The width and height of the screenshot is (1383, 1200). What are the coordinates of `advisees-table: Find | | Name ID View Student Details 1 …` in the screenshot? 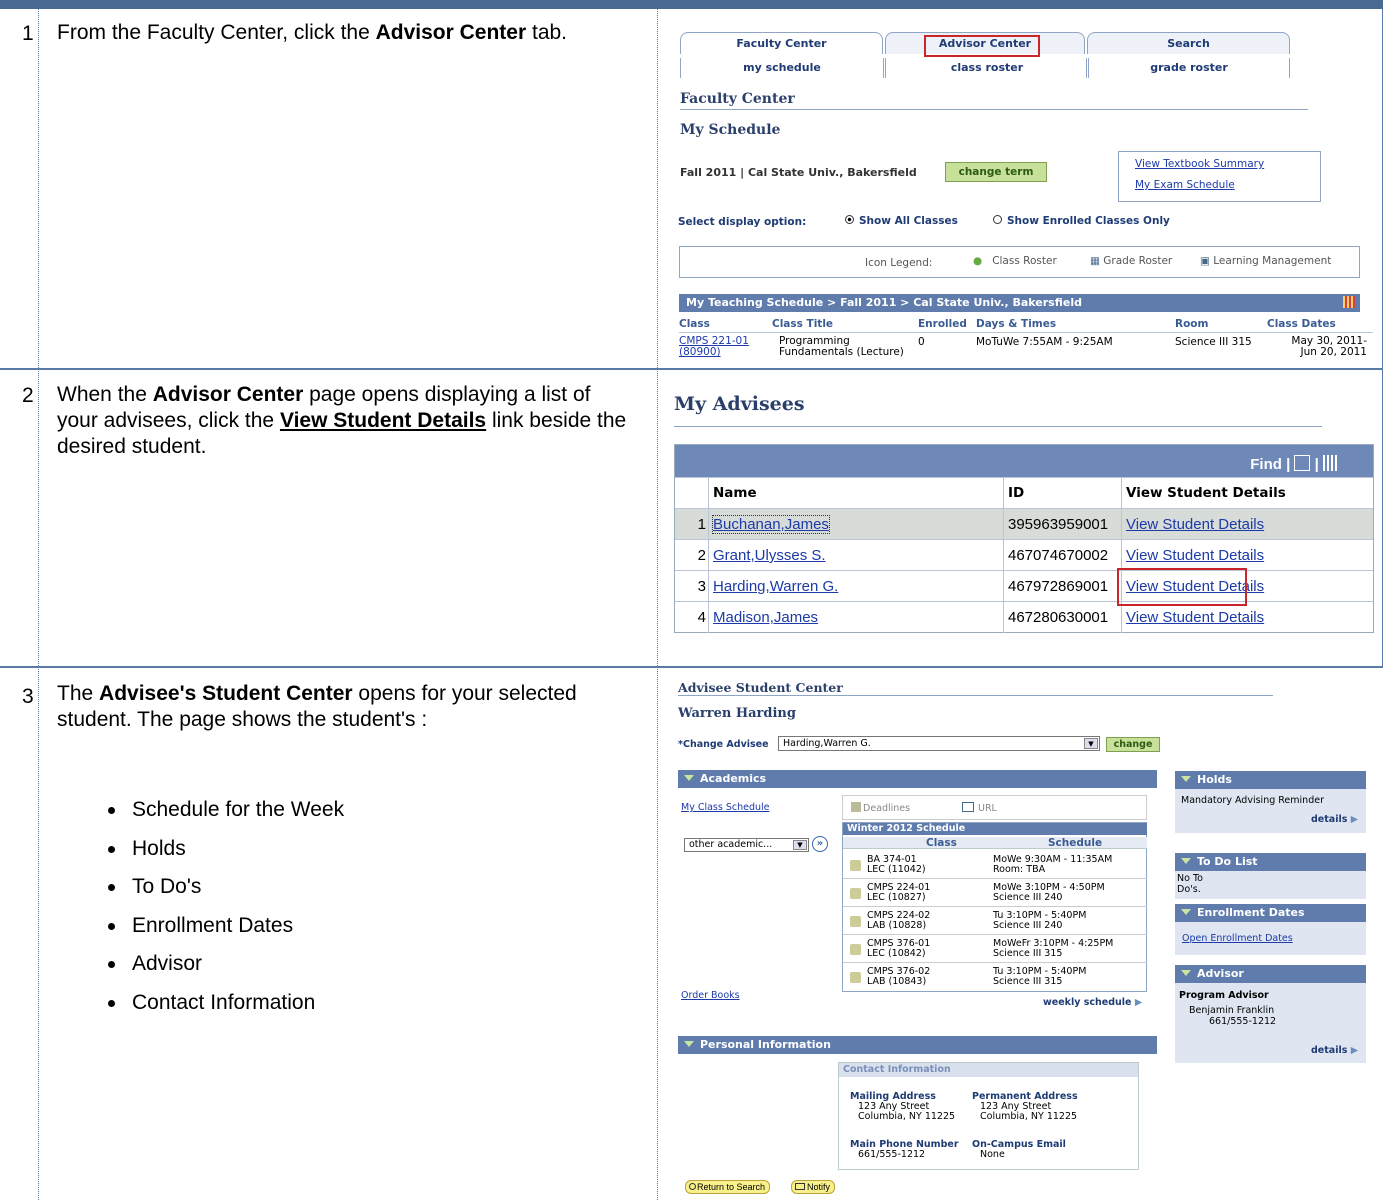 It's located at (1024, 538).